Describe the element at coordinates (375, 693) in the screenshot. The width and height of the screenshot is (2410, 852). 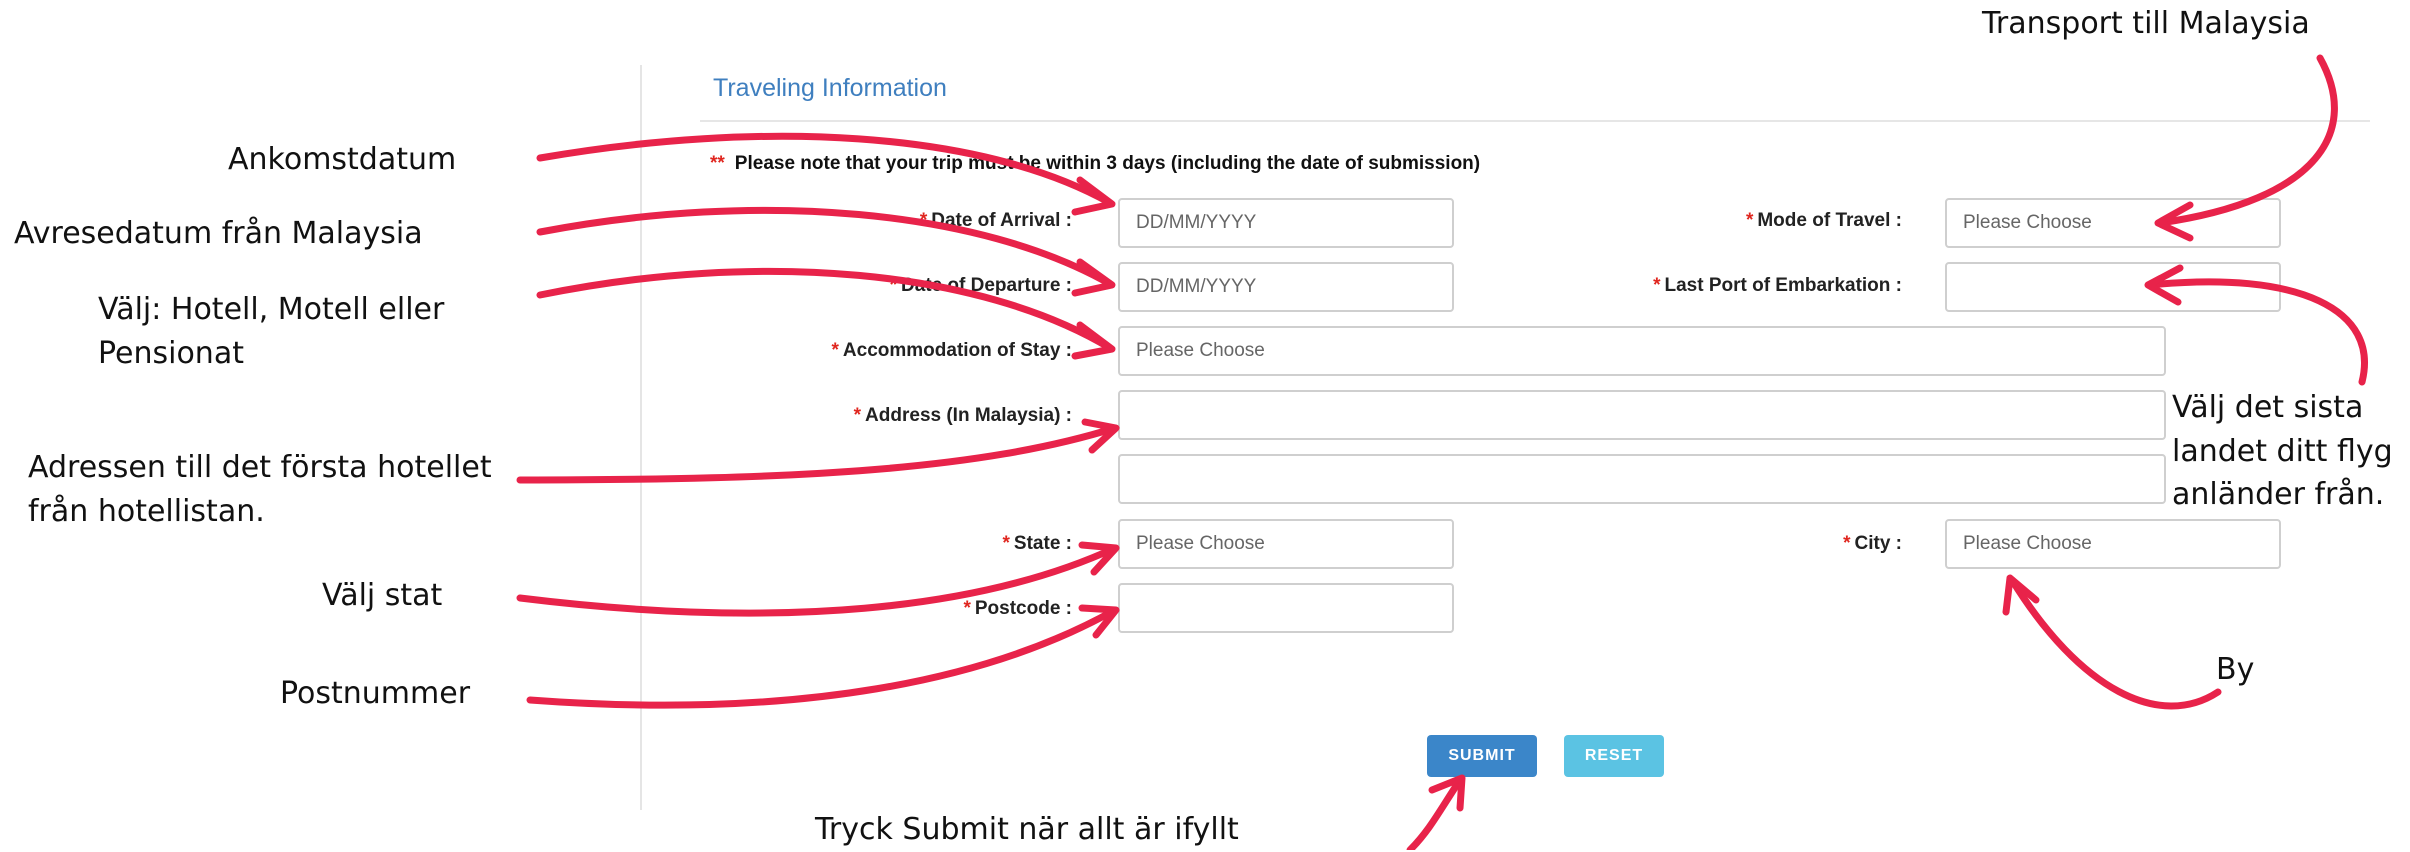
I see `annotation-postcode: Postnummer` at that location.